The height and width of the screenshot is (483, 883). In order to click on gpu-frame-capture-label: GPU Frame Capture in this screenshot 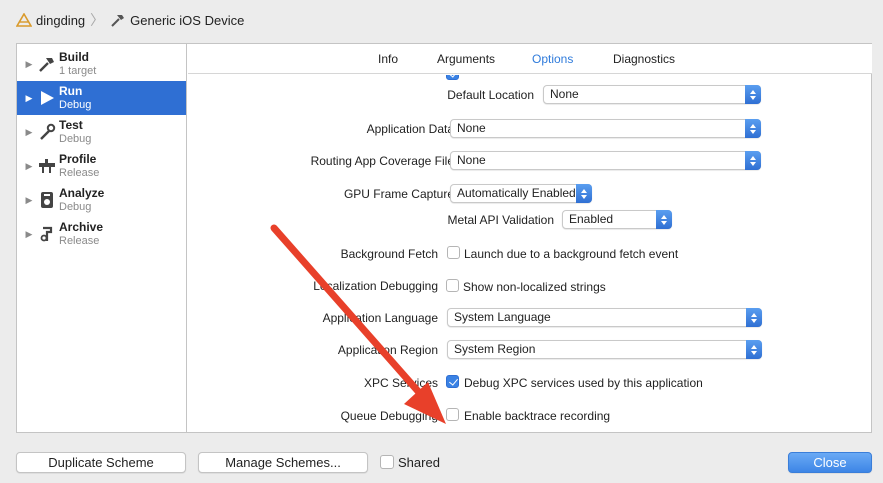, I will do `click(398, 194)`.